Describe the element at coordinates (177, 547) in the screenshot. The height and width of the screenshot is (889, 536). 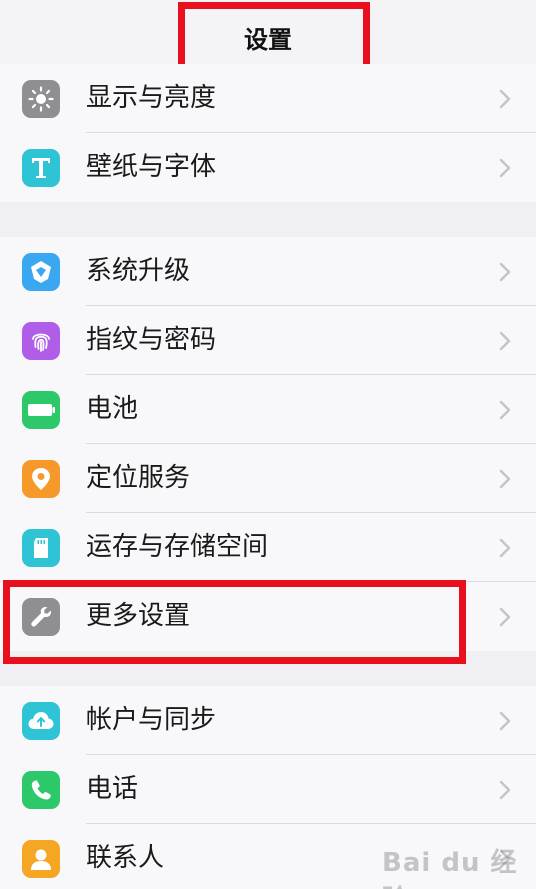
I see `settings-item-label: 运存与存储空间` at that location.